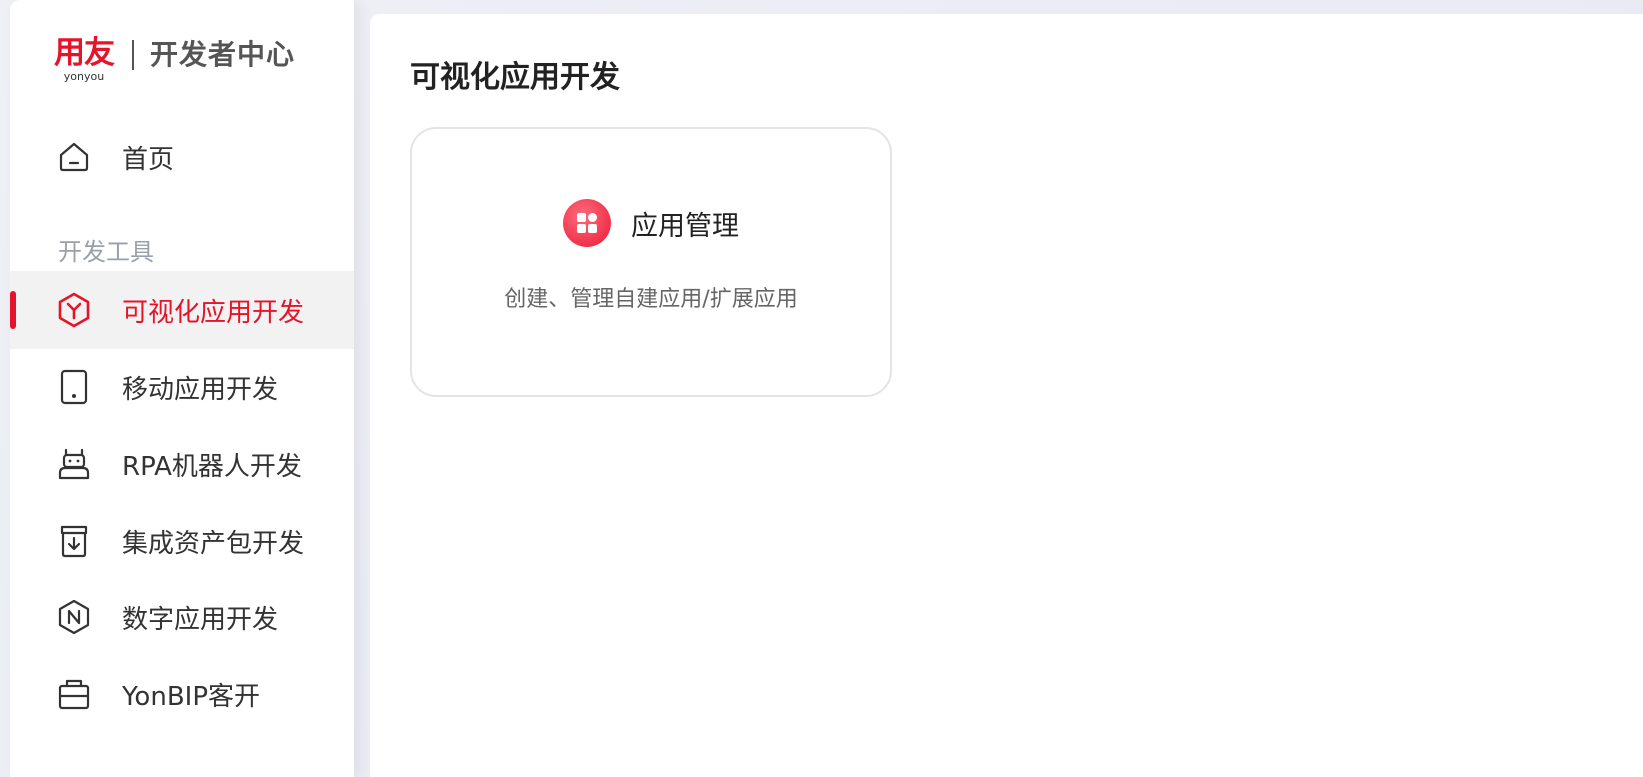 This screenshot has width=1643, height=777. I want to click on sidebar-item-visual-app: 可视化应用开发, so click(182, 310).